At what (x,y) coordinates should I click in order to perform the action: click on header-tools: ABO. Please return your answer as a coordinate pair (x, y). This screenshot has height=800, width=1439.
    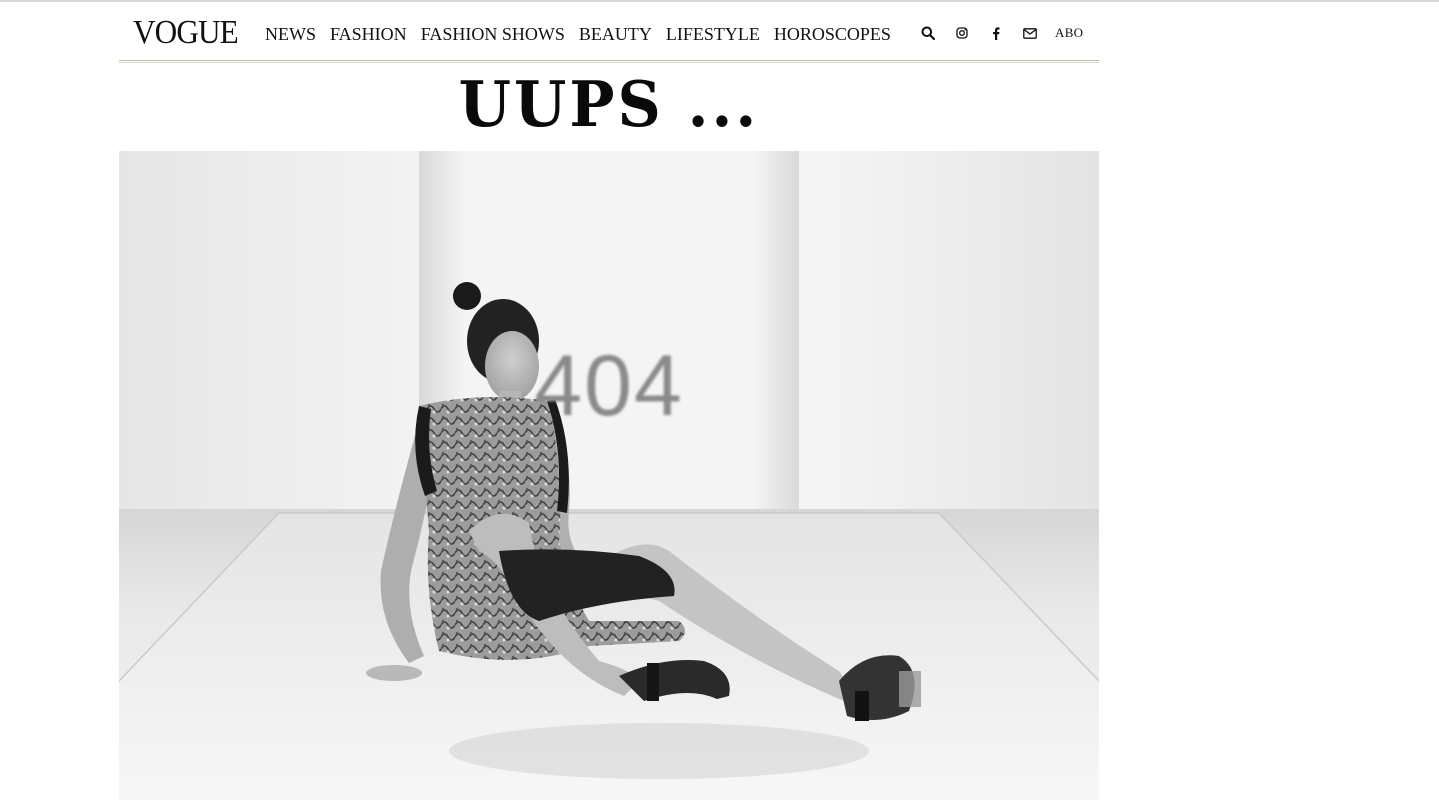
    Looking at the image, I should click on (1001, 33).